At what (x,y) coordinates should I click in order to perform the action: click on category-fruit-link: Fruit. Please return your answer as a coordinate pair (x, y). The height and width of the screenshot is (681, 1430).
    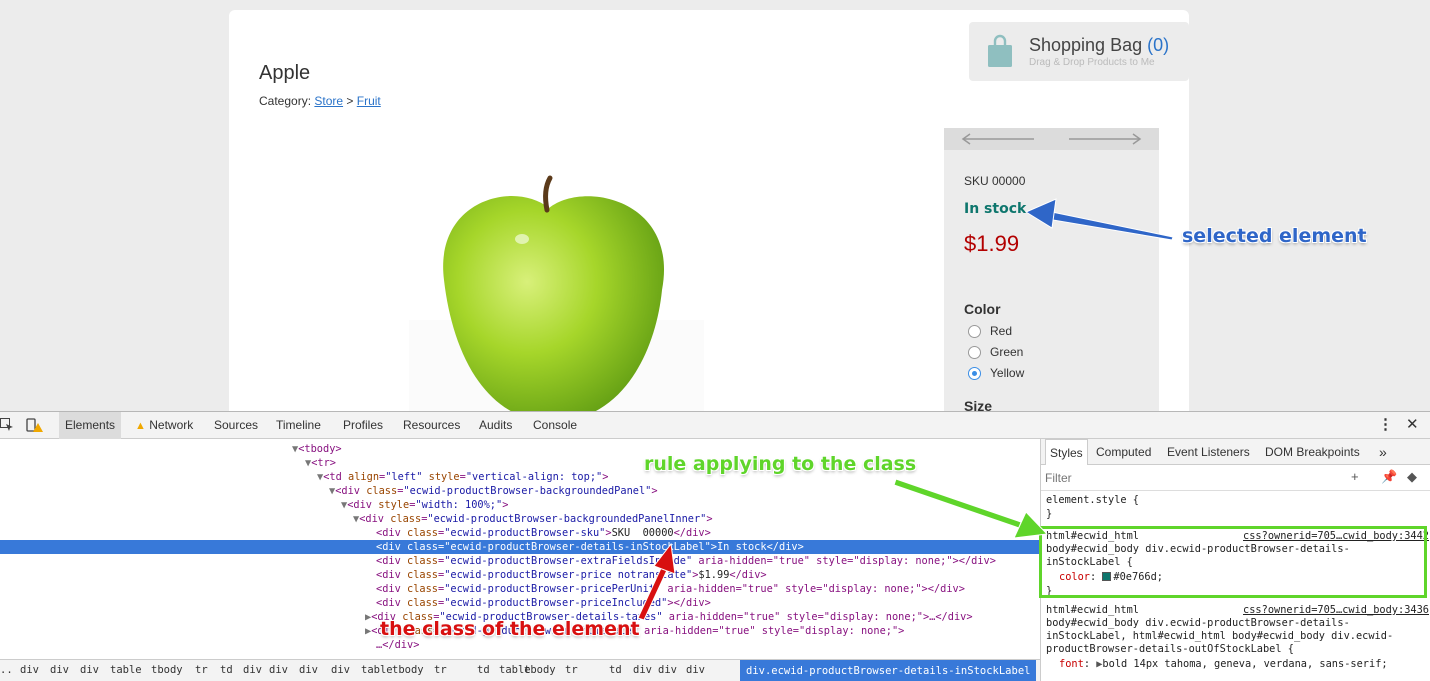
    Looking at the image, I should click on (369, 101).